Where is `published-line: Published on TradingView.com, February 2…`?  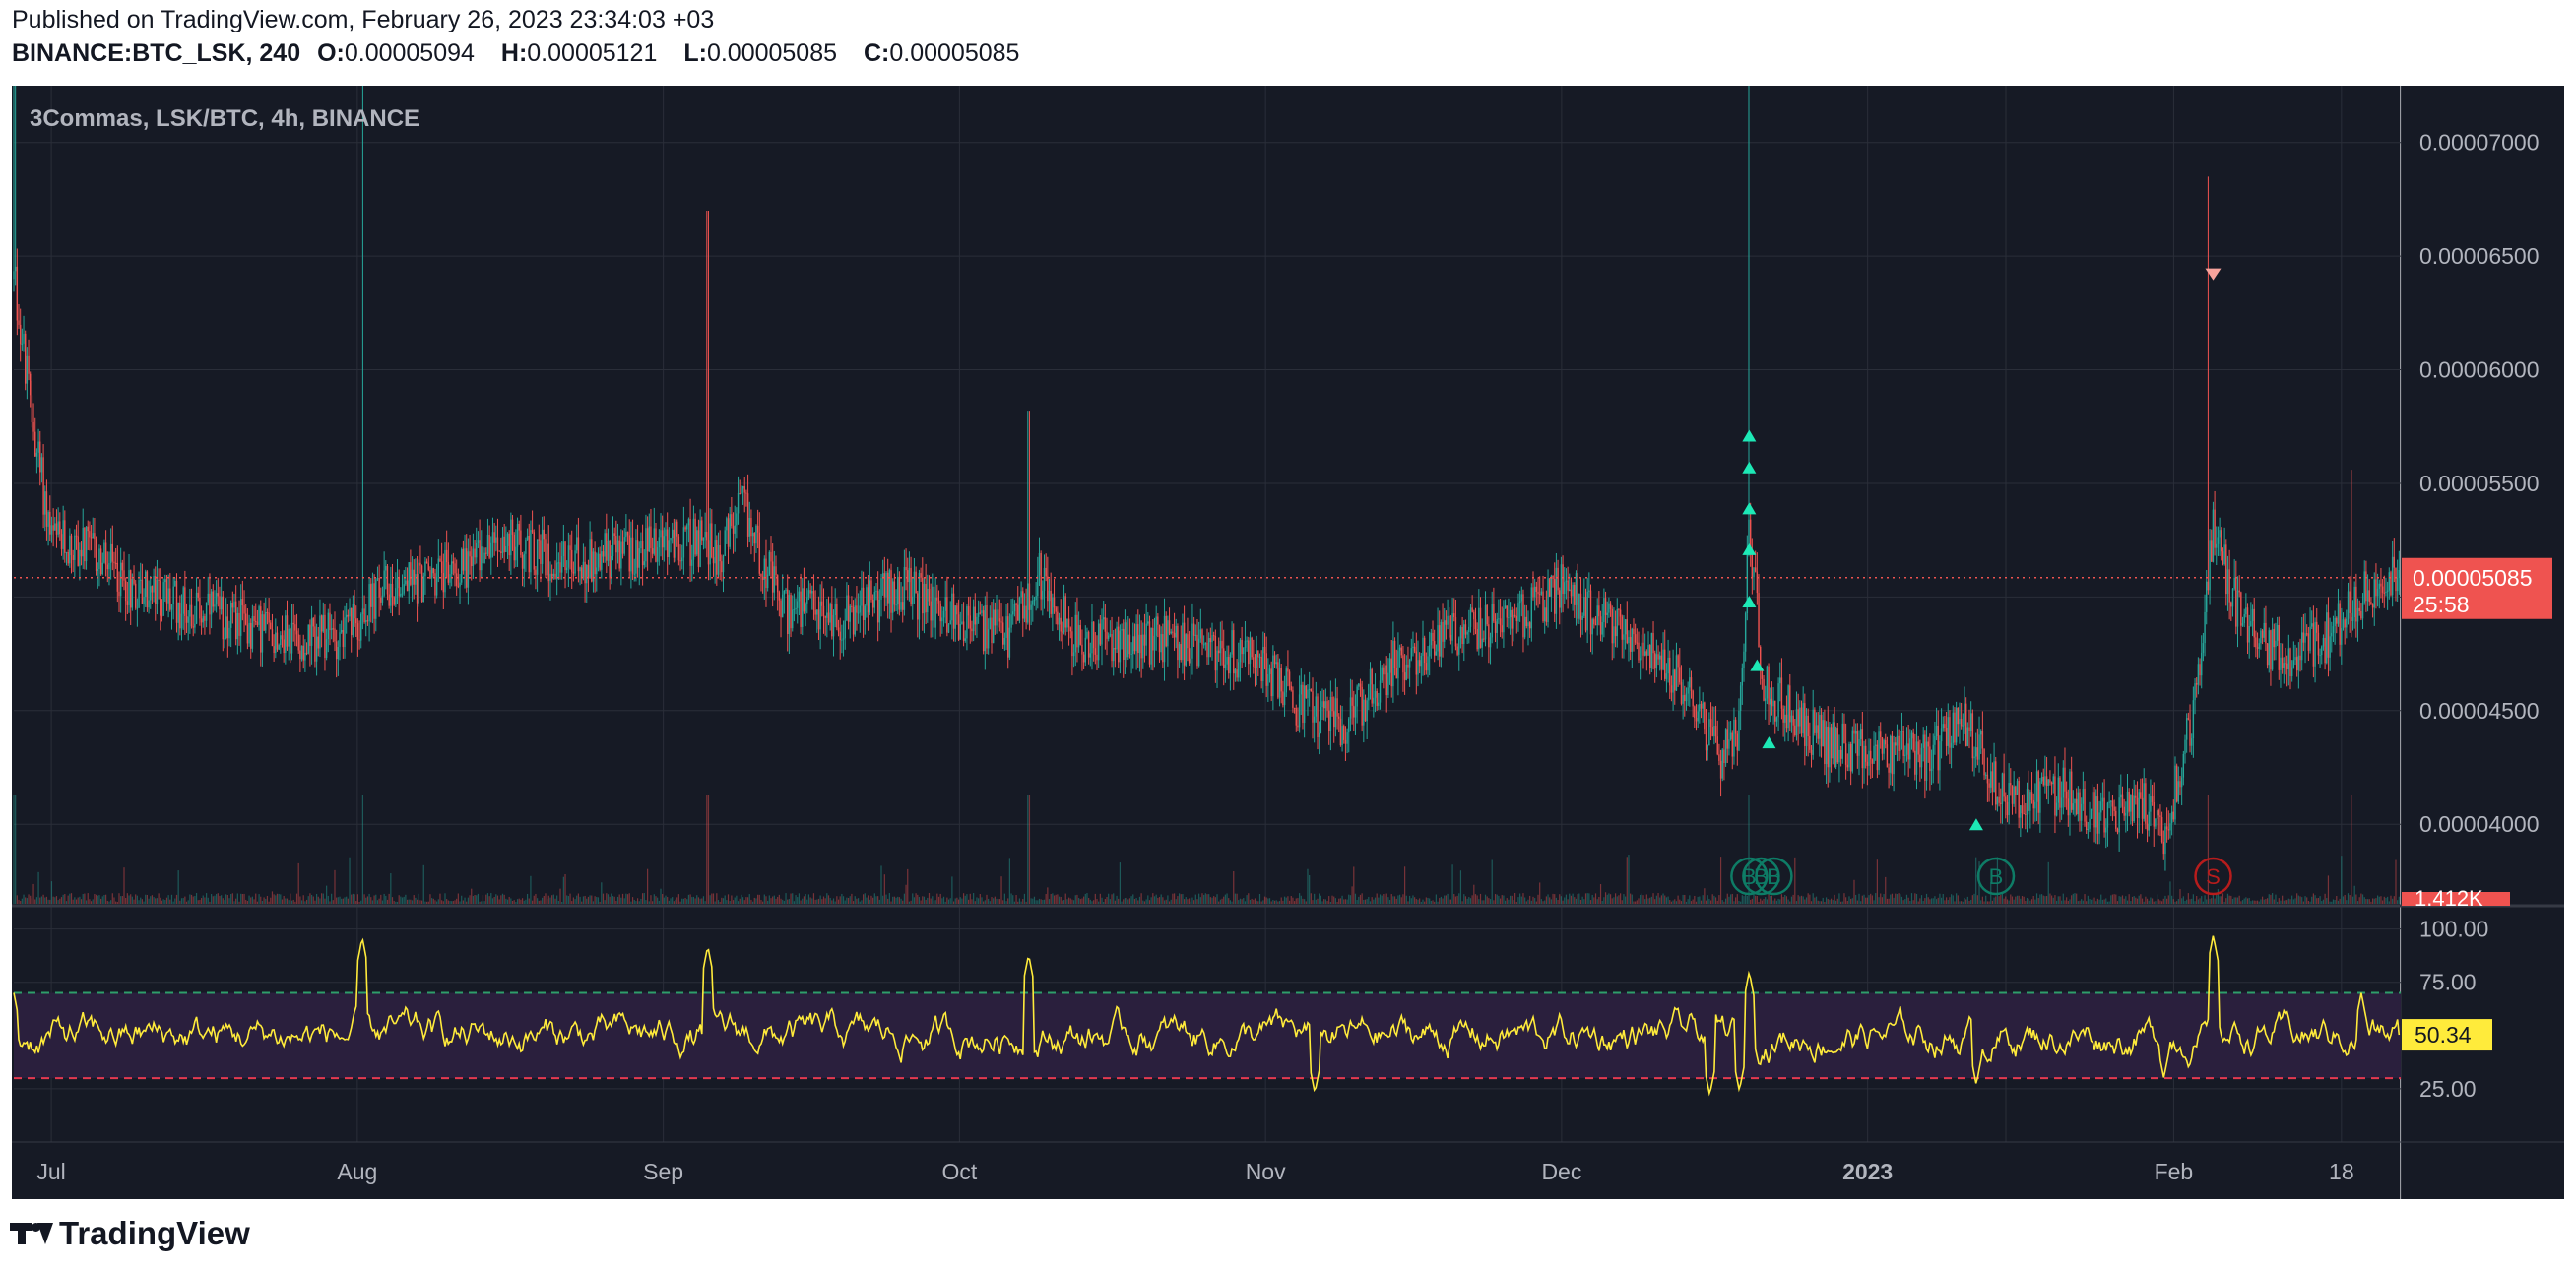 published-line: Published on TradingView.com, February 2… is located at coordinates (363, 20).